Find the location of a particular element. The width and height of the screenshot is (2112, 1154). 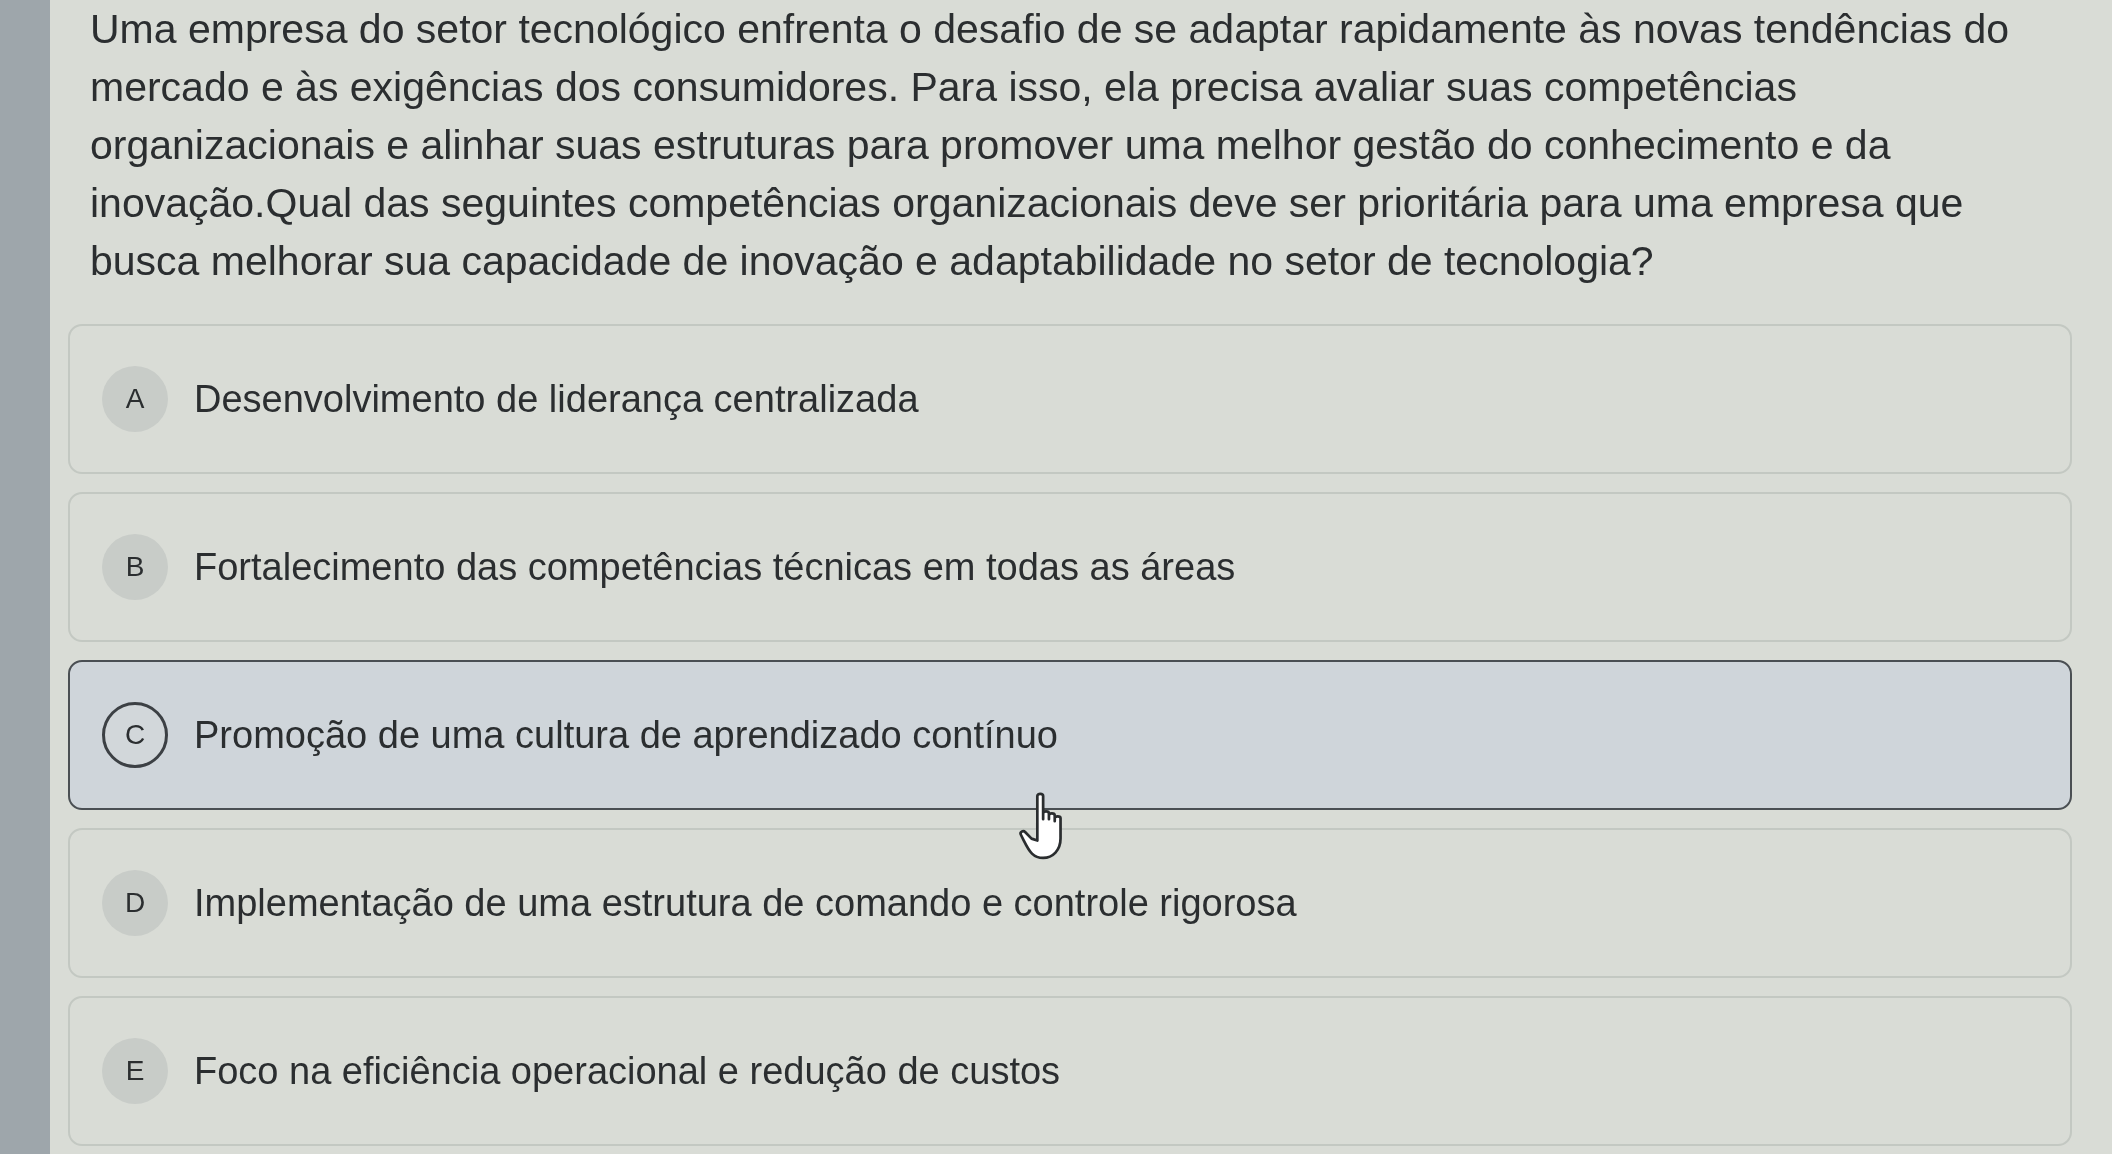

answer-option: D Implementação de uma estrutura de comando e controle rigorosa is located at coordinates (1070, 903).